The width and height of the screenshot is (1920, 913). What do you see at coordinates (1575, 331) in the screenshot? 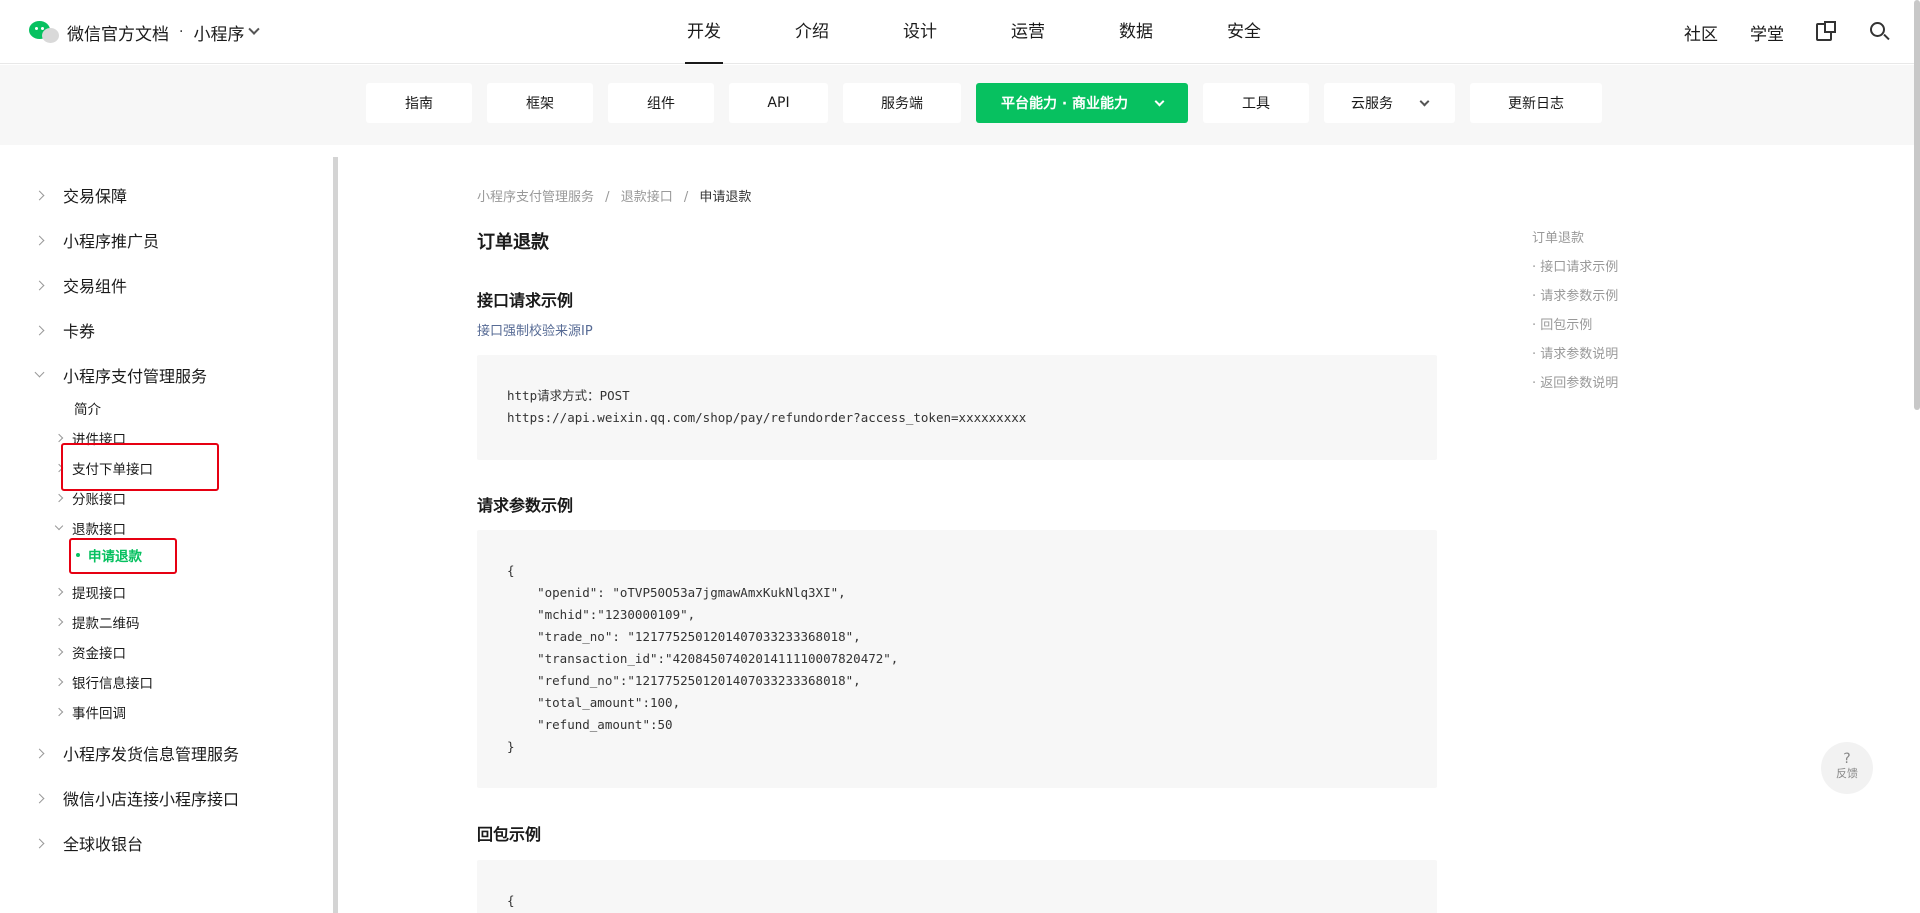
I see `toc-item: · 回包示例` at bounding box center [1575, 331].